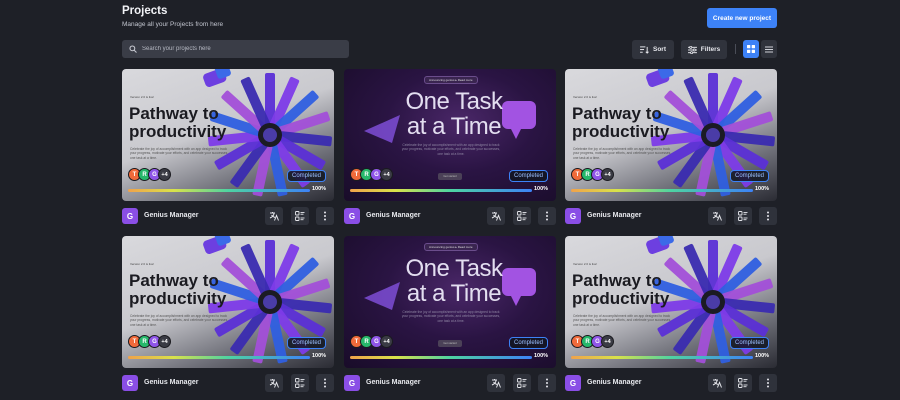  What do you see at coordinates (454, 114) in the screenshot?
I see `thumbnail-title: One Task at a Time` at bounding box center [454, 114].